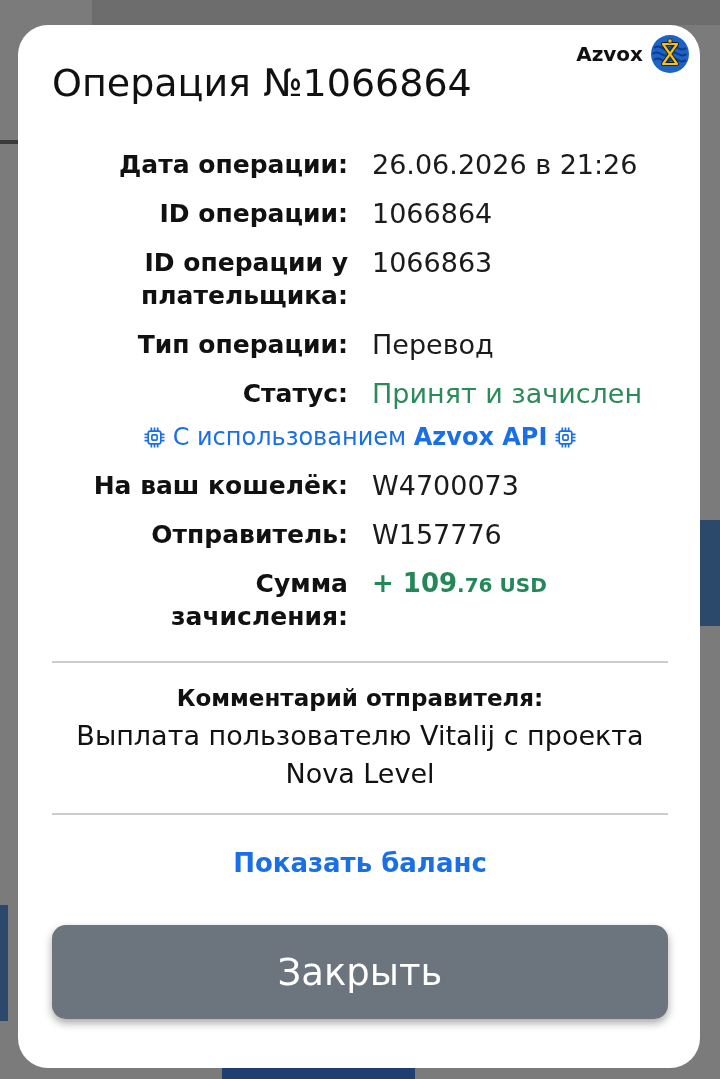 The image size is (720, 1079). What do you see at coordinates (360, 863) in the screenshot?
I see `show-balance-link: Показать баланс` at bounding box center [360, 863].